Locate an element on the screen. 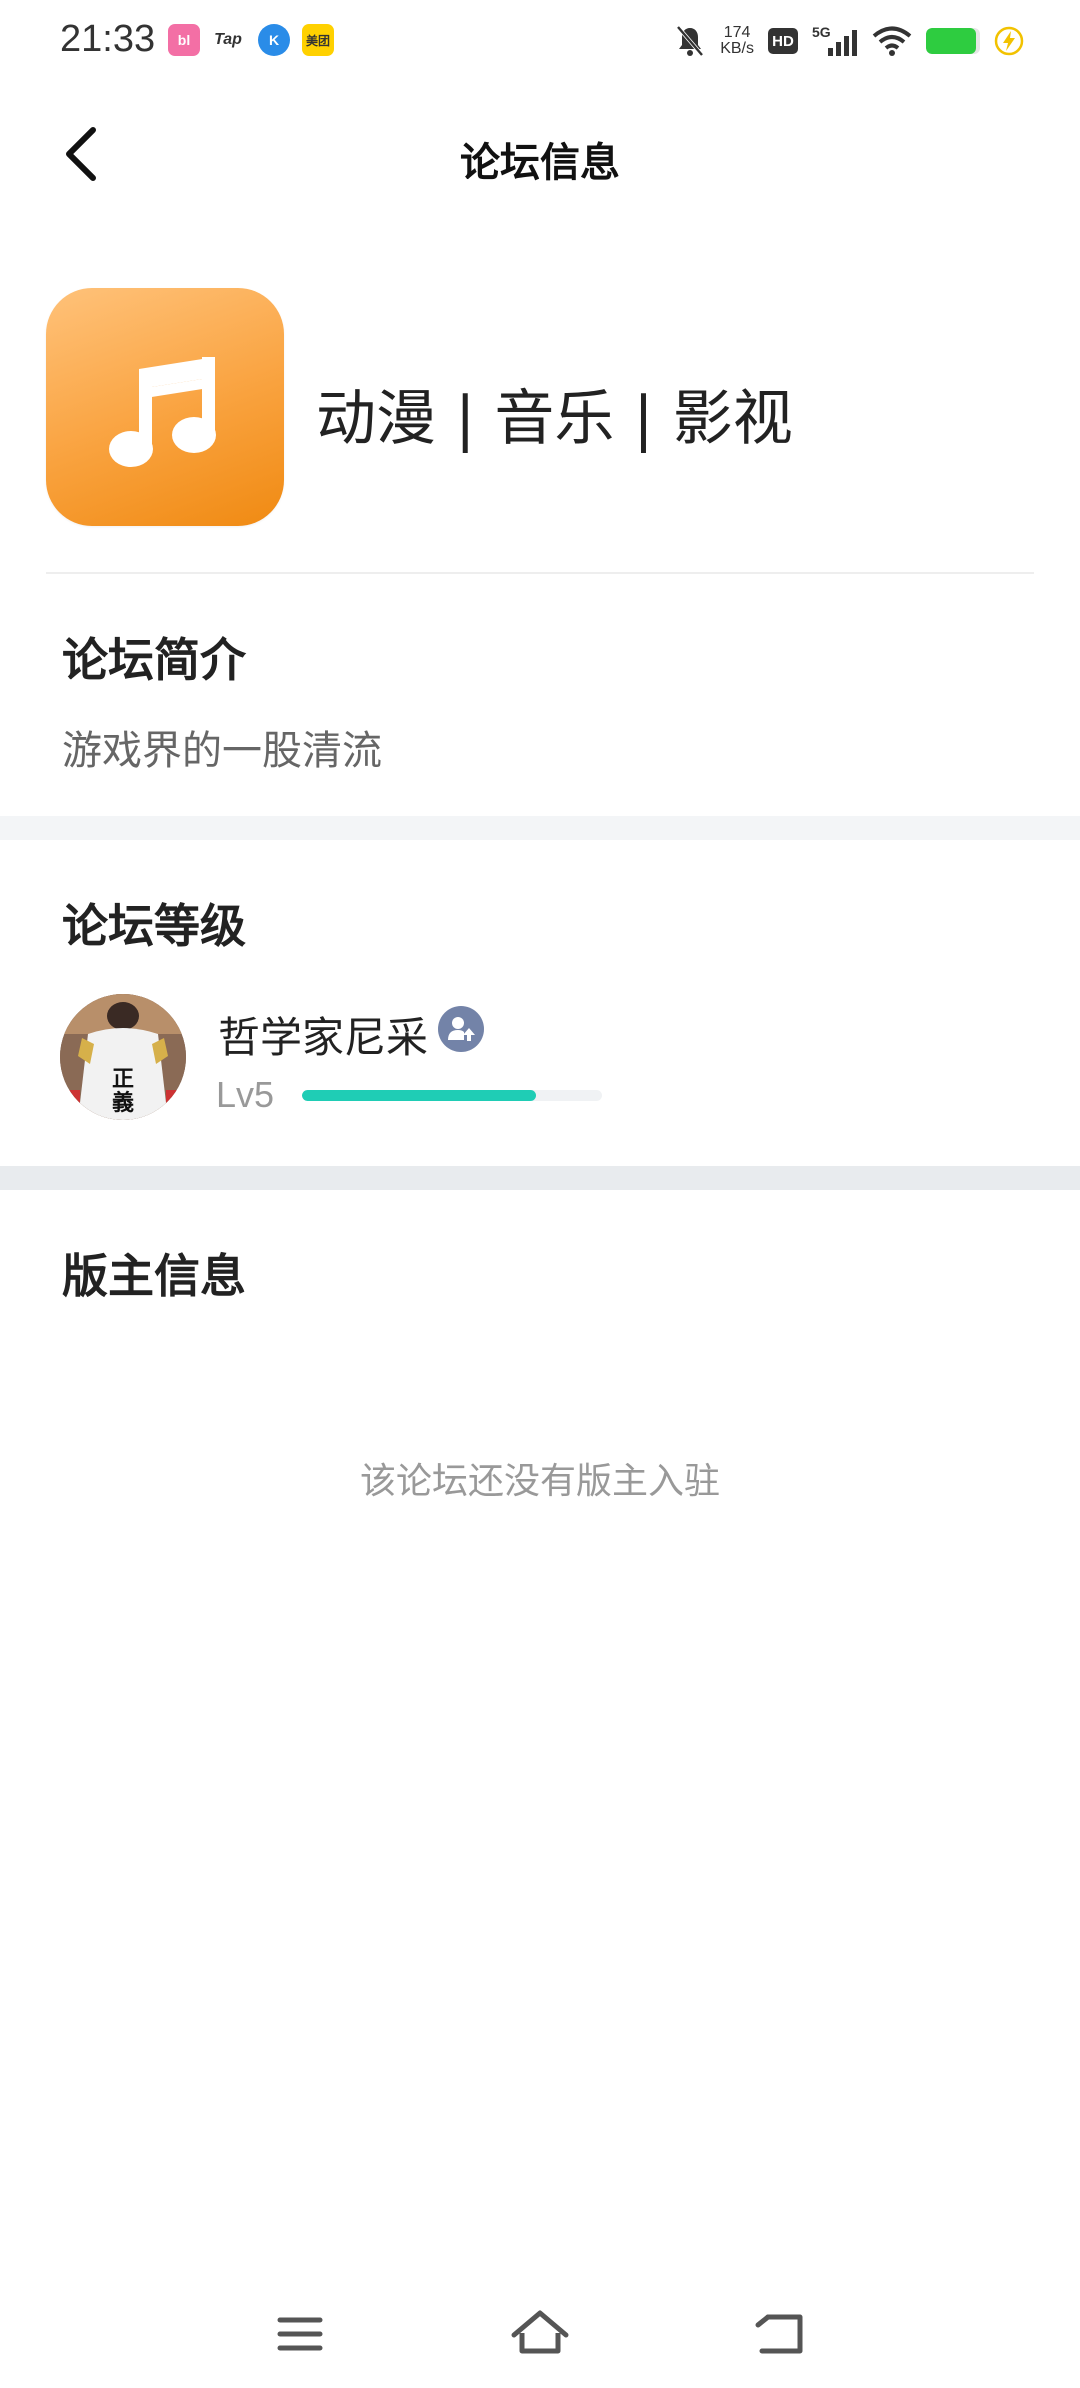 This screenshot has height=2388, width=1080. moderator-empty-text: 该论坛还没有版主入驻 is located at coordinates (539, 1481).